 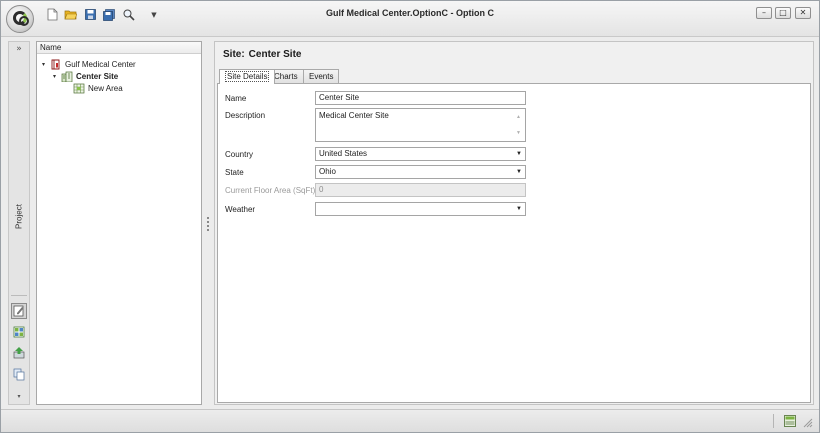 I want to click on open-folder-icon, so click(x=70, y=14).